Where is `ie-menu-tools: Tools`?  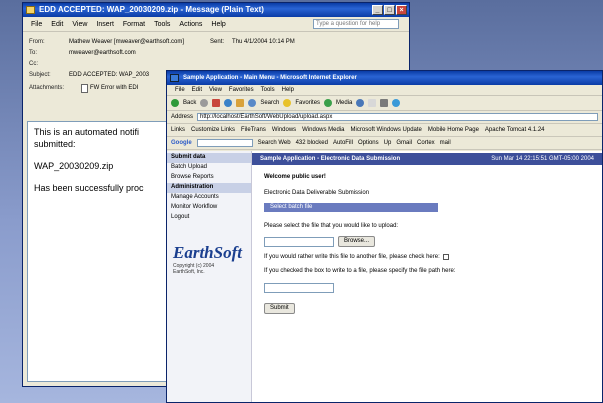 ie-menu-tools: Tools is located at coordinates (268, 90).